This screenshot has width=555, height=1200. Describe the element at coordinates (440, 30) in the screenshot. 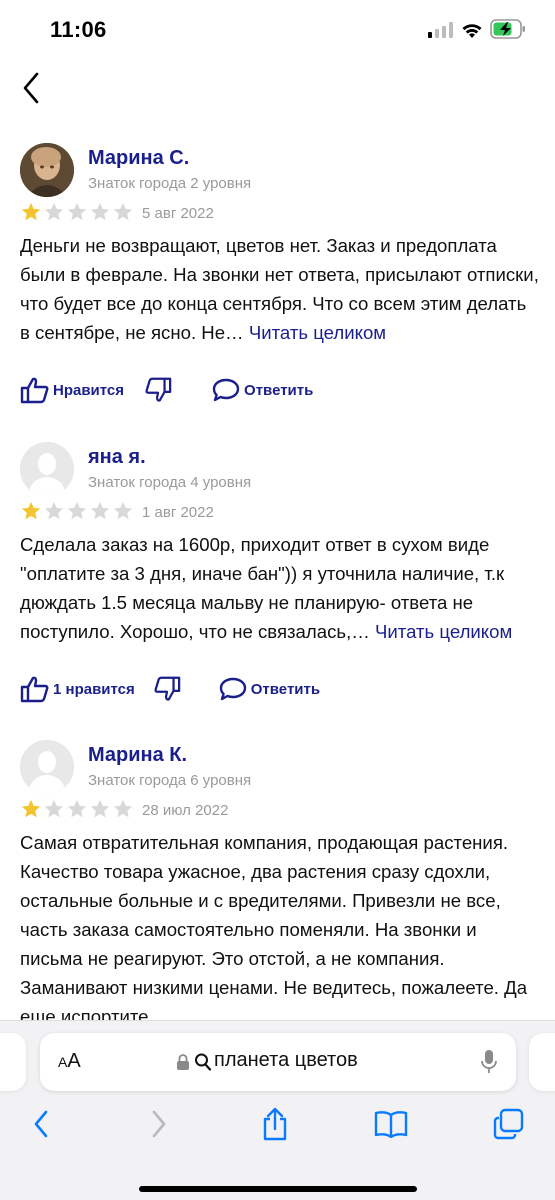

I see `cellular-signal-icon` at that location.